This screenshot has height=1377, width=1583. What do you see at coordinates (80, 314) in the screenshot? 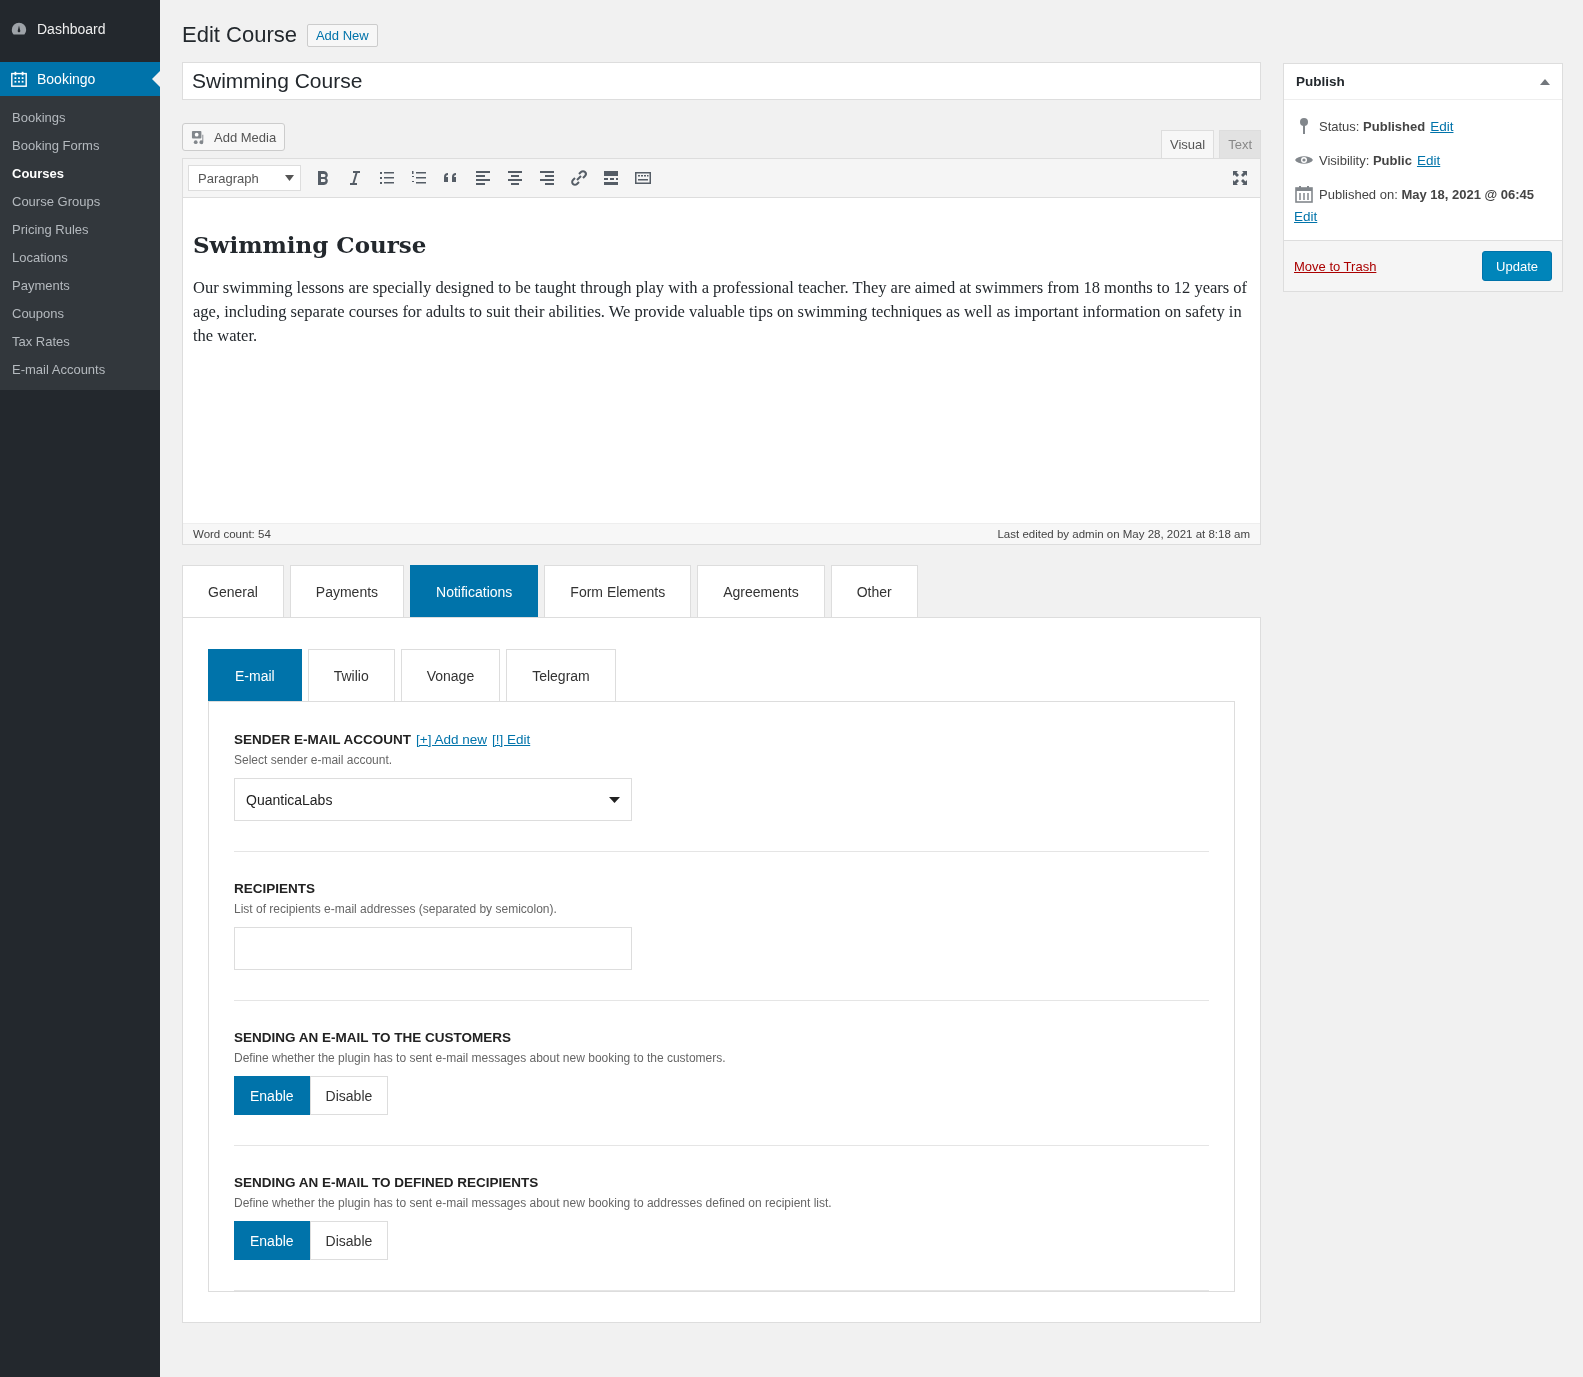
I see `submenu-item: Coupons` at bounding box center [80, 314].